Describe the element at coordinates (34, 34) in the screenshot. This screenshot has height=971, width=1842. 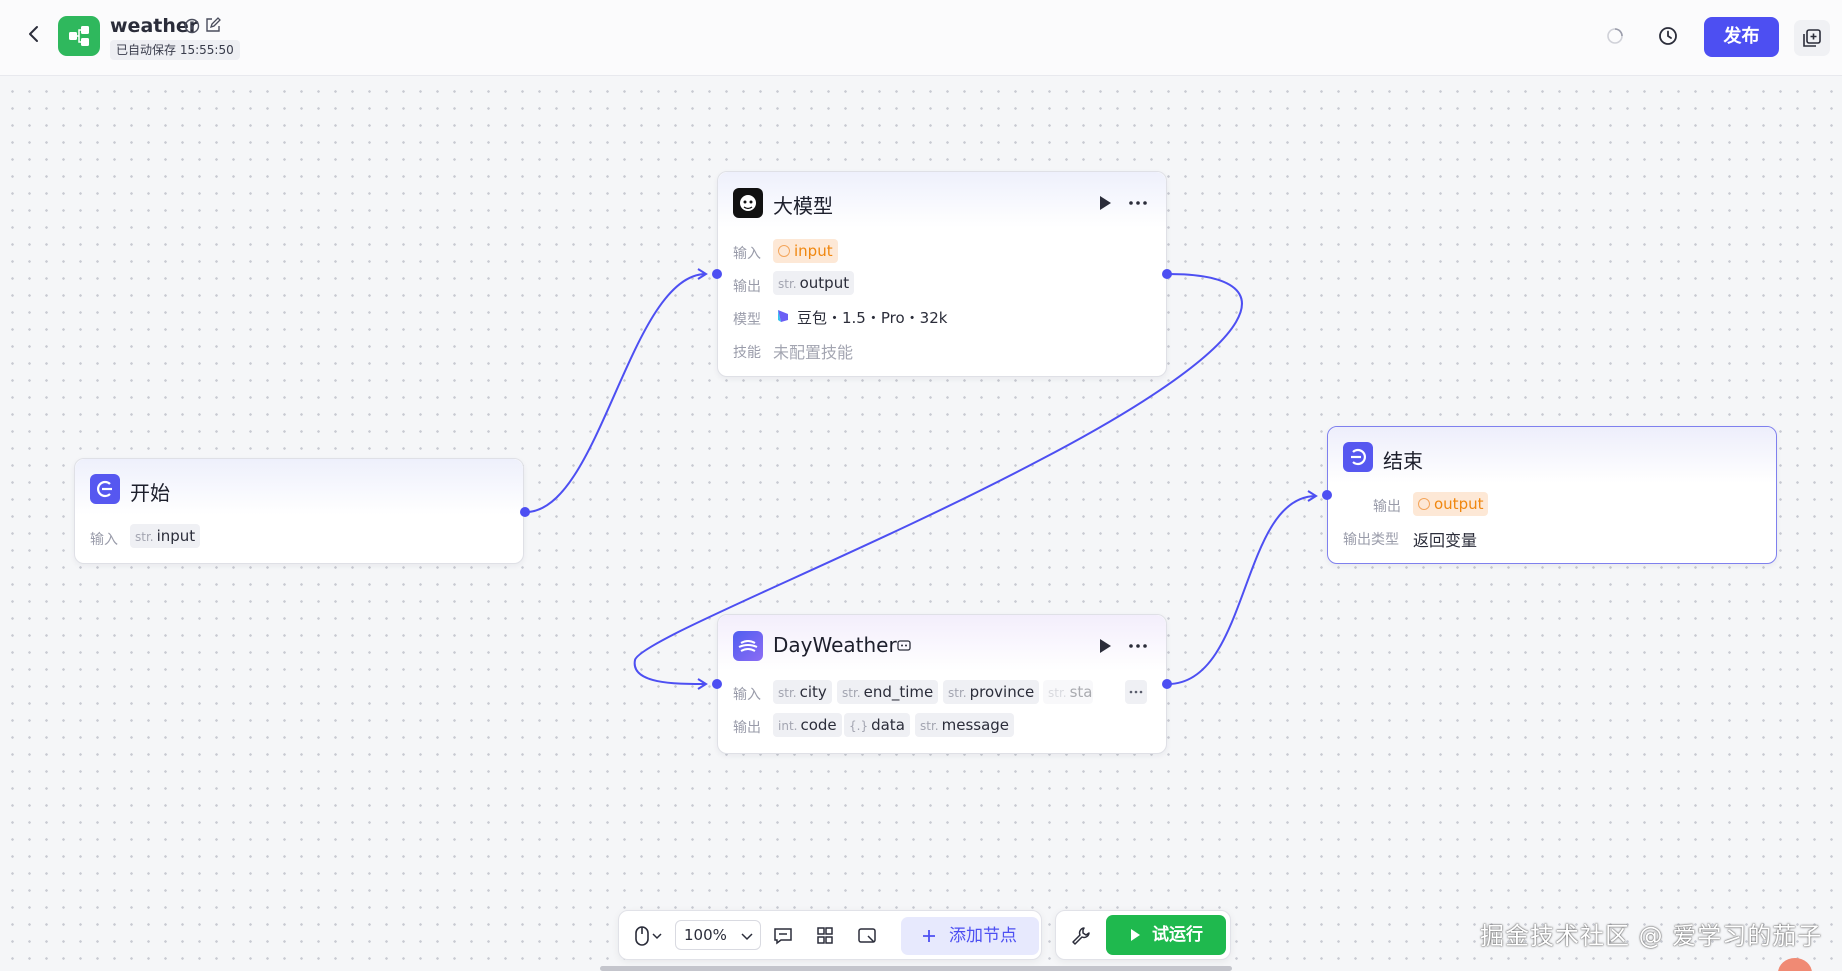
I see `back-icon` at that location.